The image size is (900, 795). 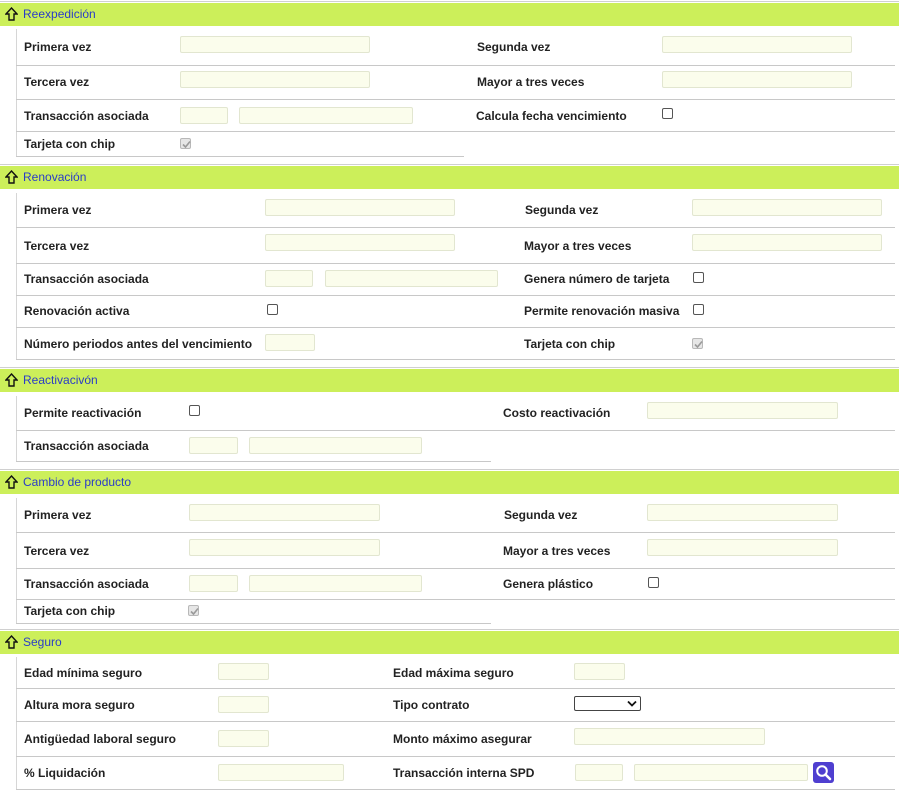 What do you see at coordinates (742, 410) in the screenshot?
I see `costo-reactivacion-input` at bounding box center [742, 410].